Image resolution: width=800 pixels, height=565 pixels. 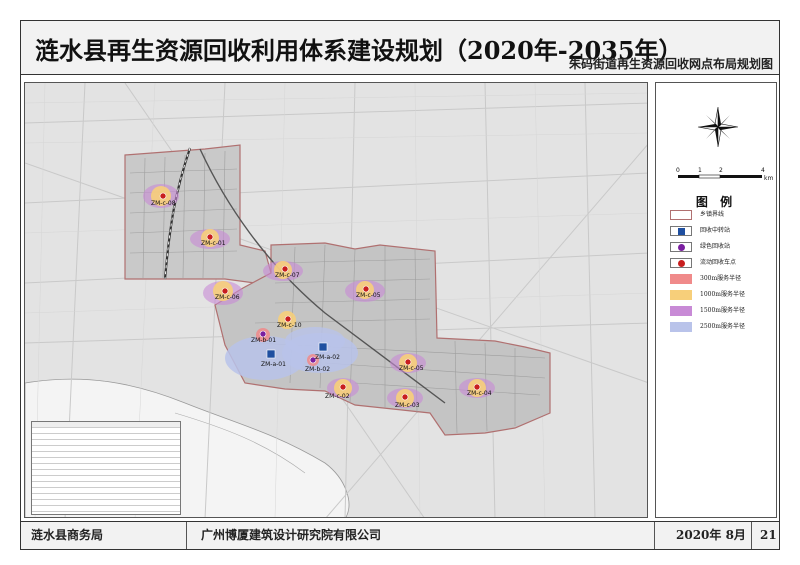 I want to click on legend-title: 图 例, so click(x=716, y=202).